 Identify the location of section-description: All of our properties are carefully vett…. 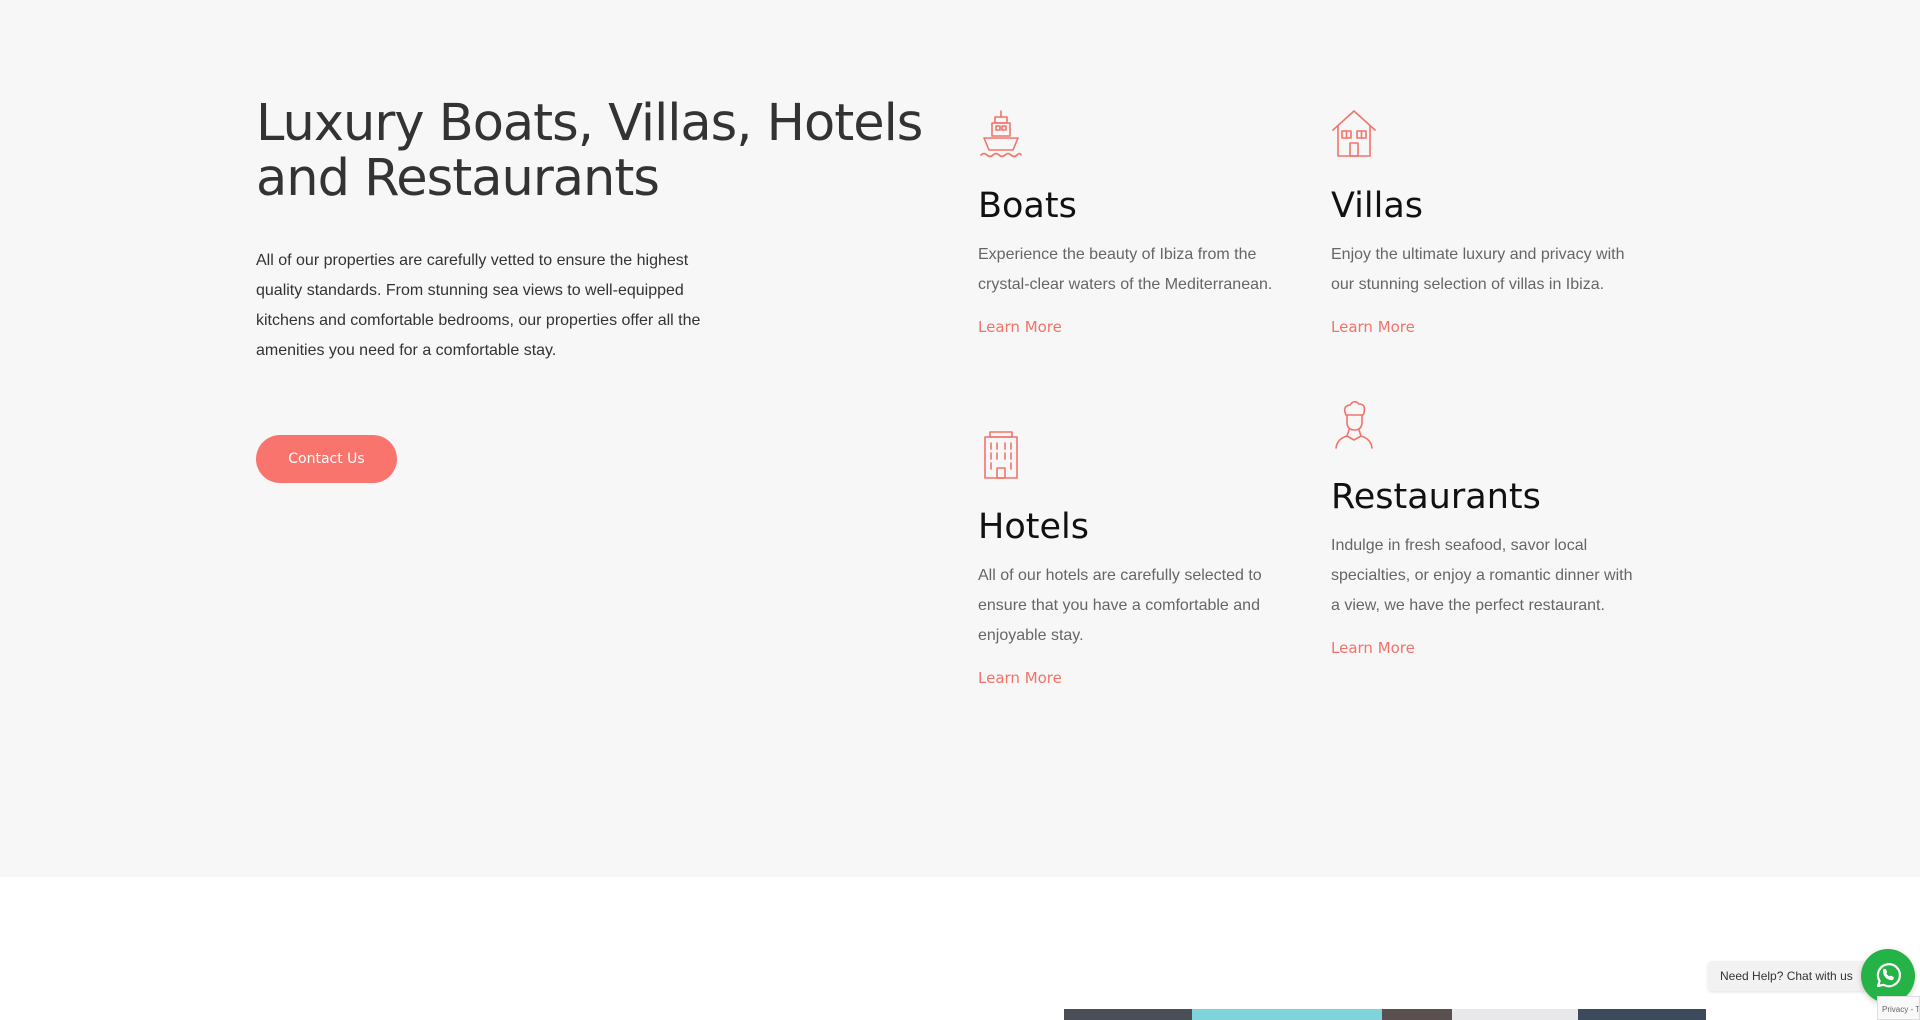
(478, 305).